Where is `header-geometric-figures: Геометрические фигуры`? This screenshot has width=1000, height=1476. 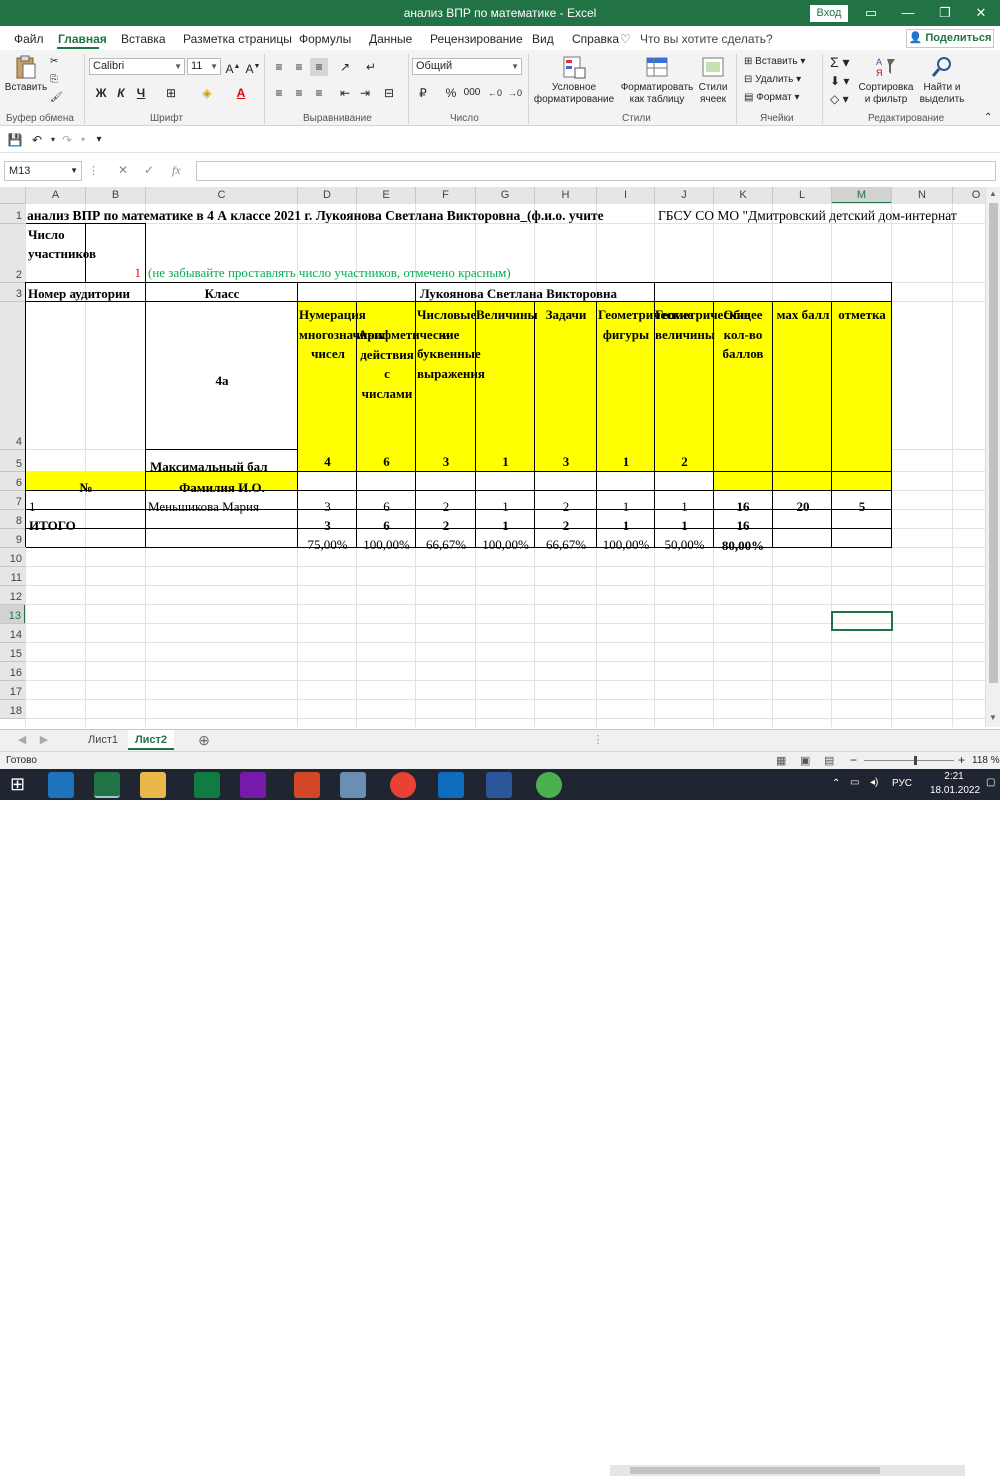 header-geometric-figures: Геометрические фигуры is located at coordinates (645, 324).